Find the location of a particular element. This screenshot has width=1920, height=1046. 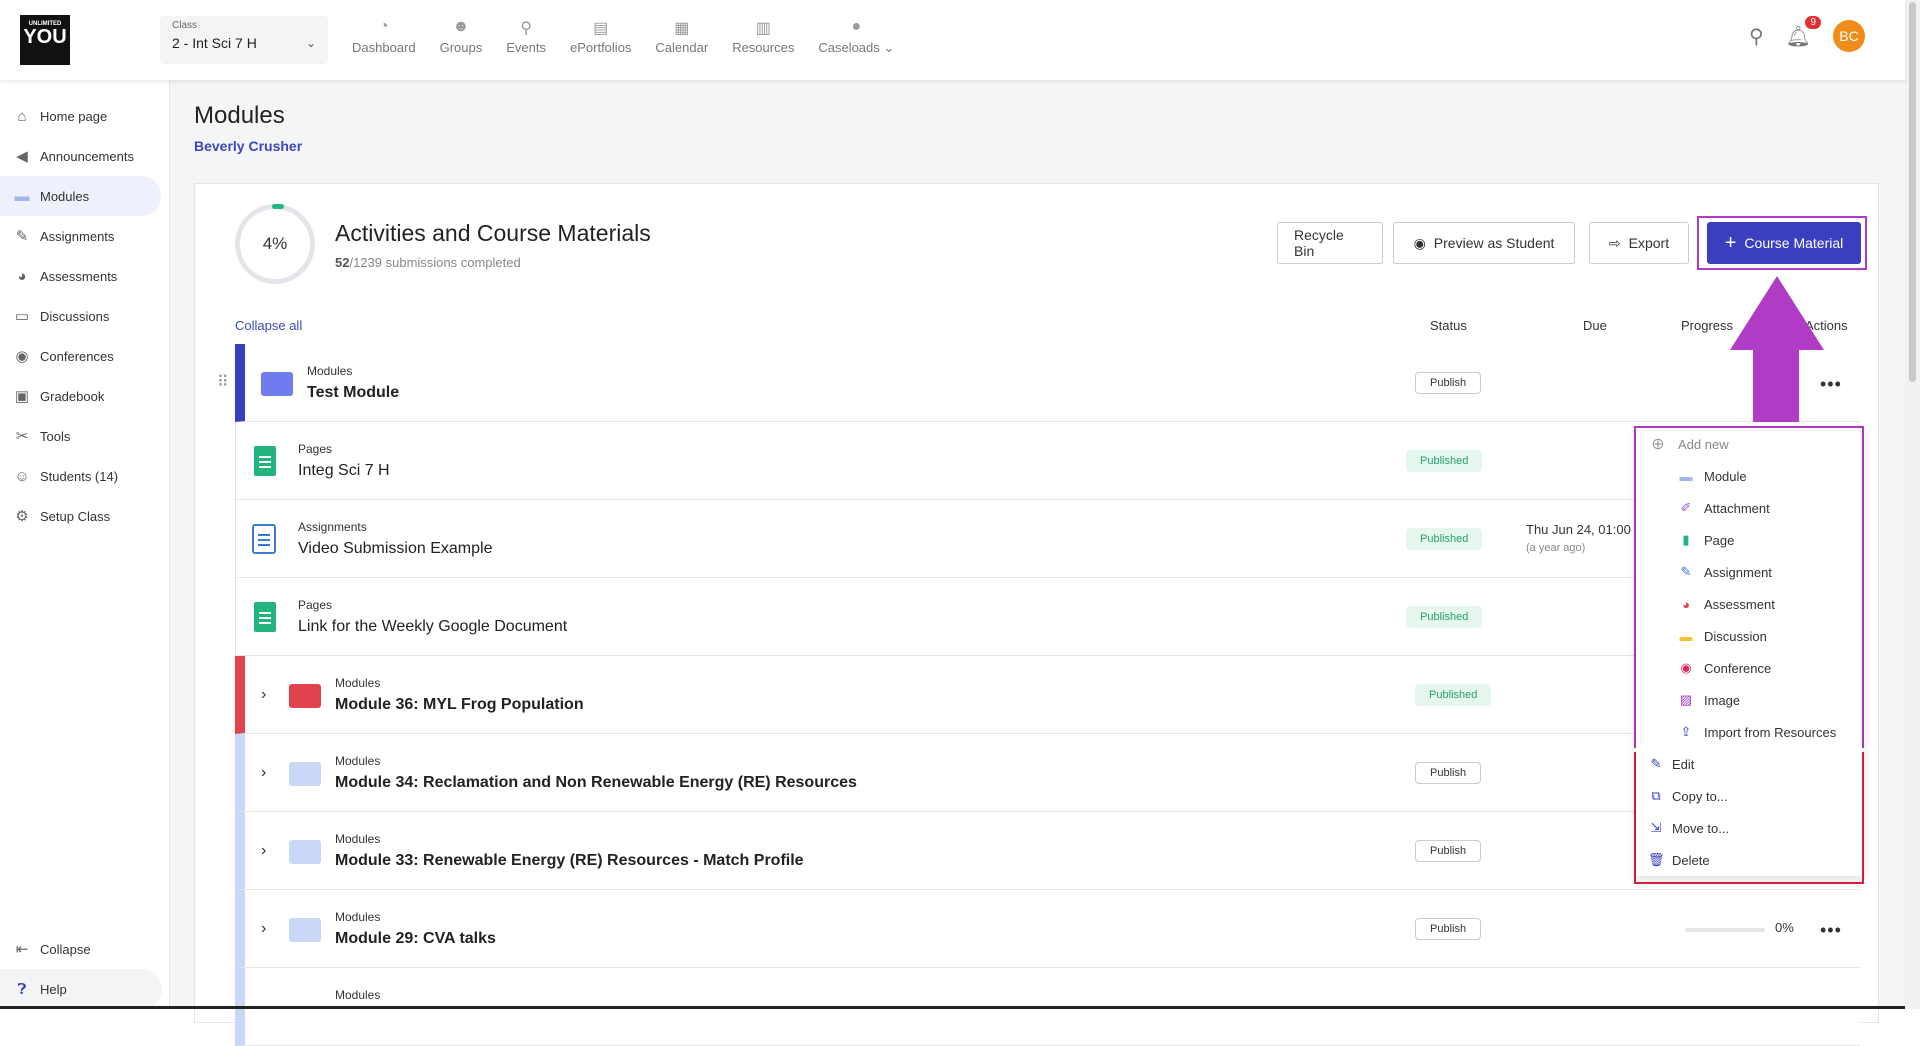

upload-icon: ⇪ is located at coordinates (1686, 732).